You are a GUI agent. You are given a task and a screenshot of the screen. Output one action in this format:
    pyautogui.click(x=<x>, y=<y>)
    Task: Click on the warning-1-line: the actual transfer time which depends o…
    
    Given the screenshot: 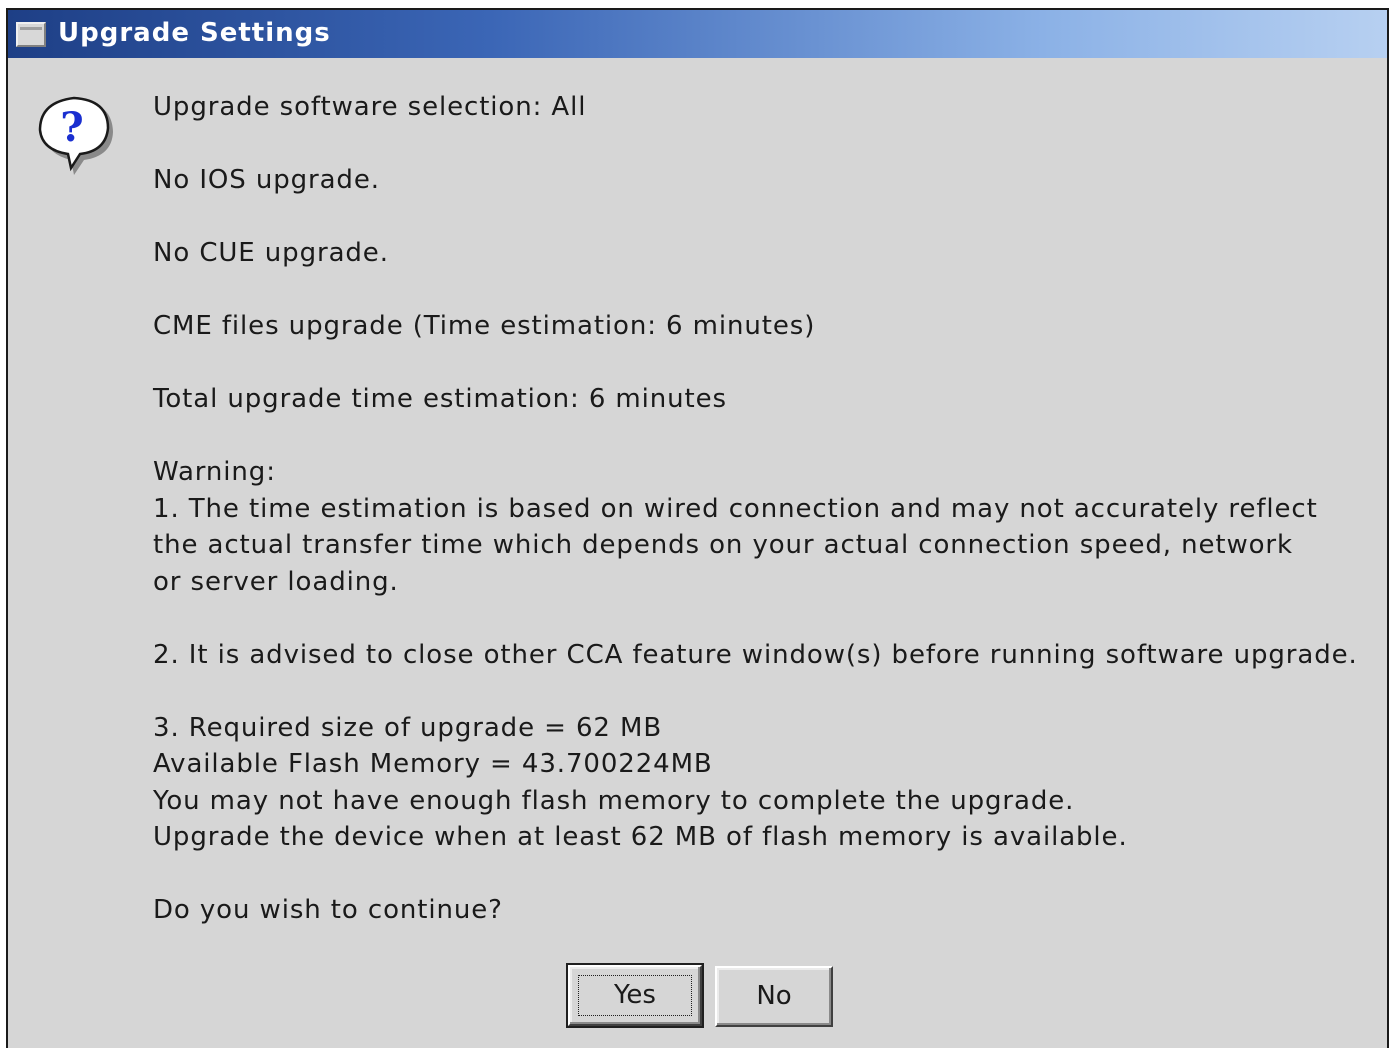 What is the action you would take?
    pyautogui.click(x=723, y=545)
    